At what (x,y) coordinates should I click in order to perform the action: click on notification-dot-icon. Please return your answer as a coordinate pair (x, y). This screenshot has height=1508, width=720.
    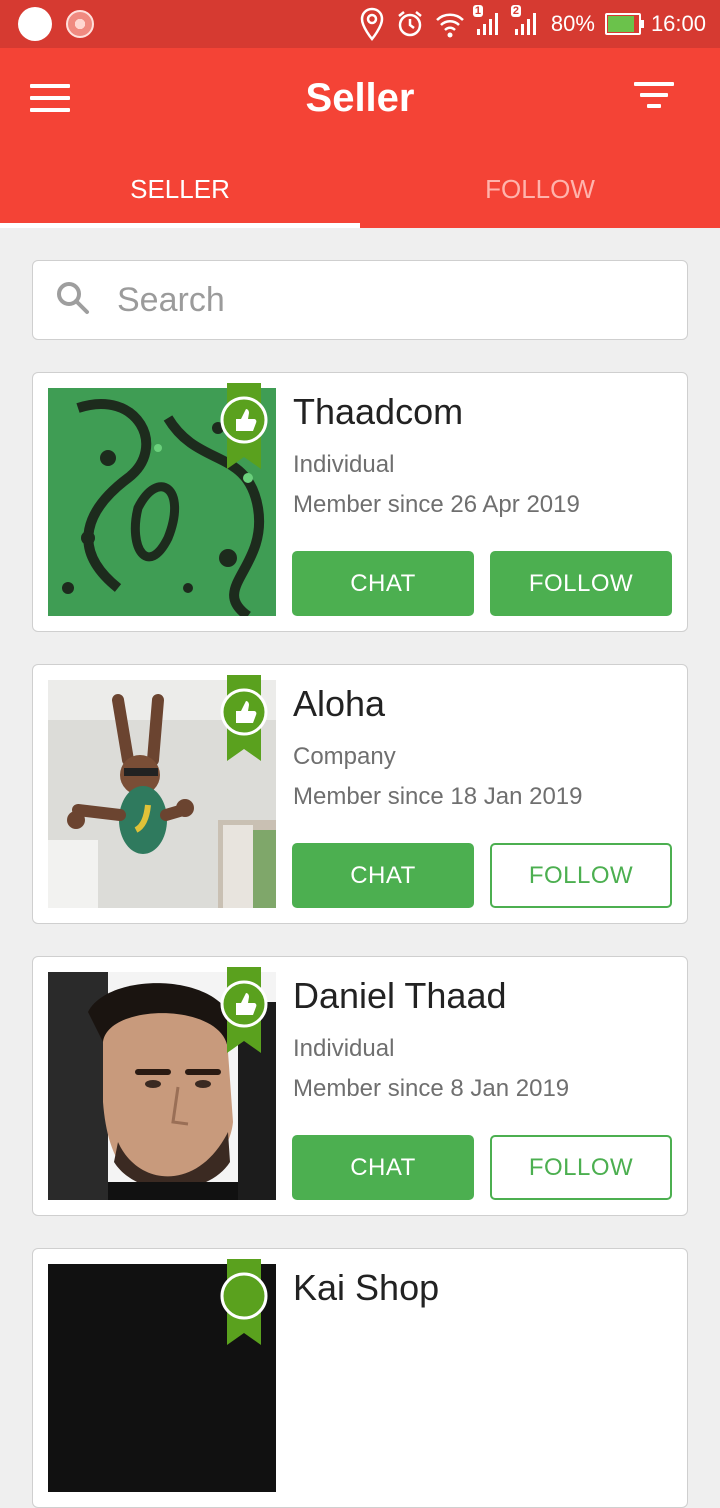
    Looking at the image, I should click on (35, 24).